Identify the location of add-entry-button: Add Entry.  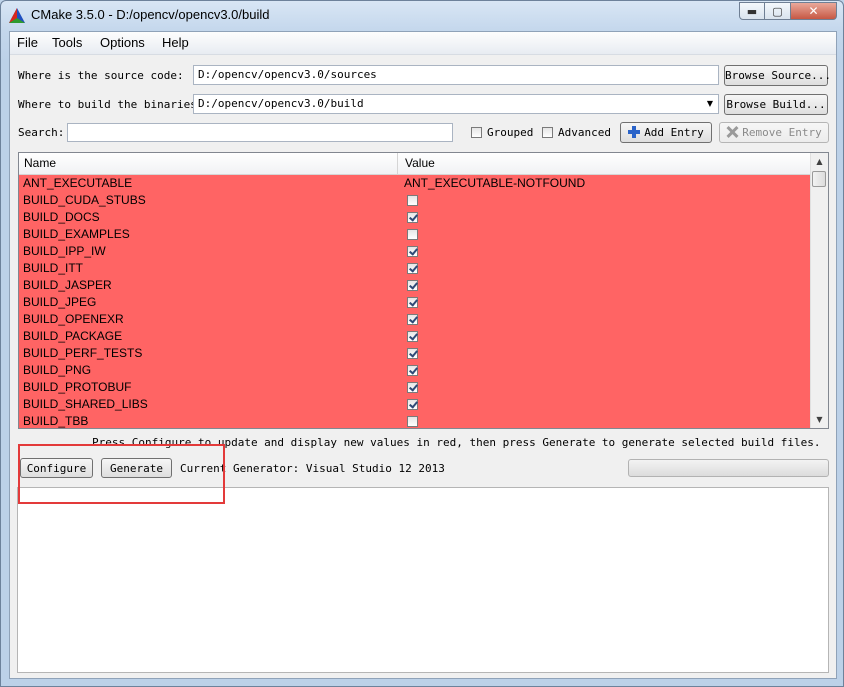
(666, 132).